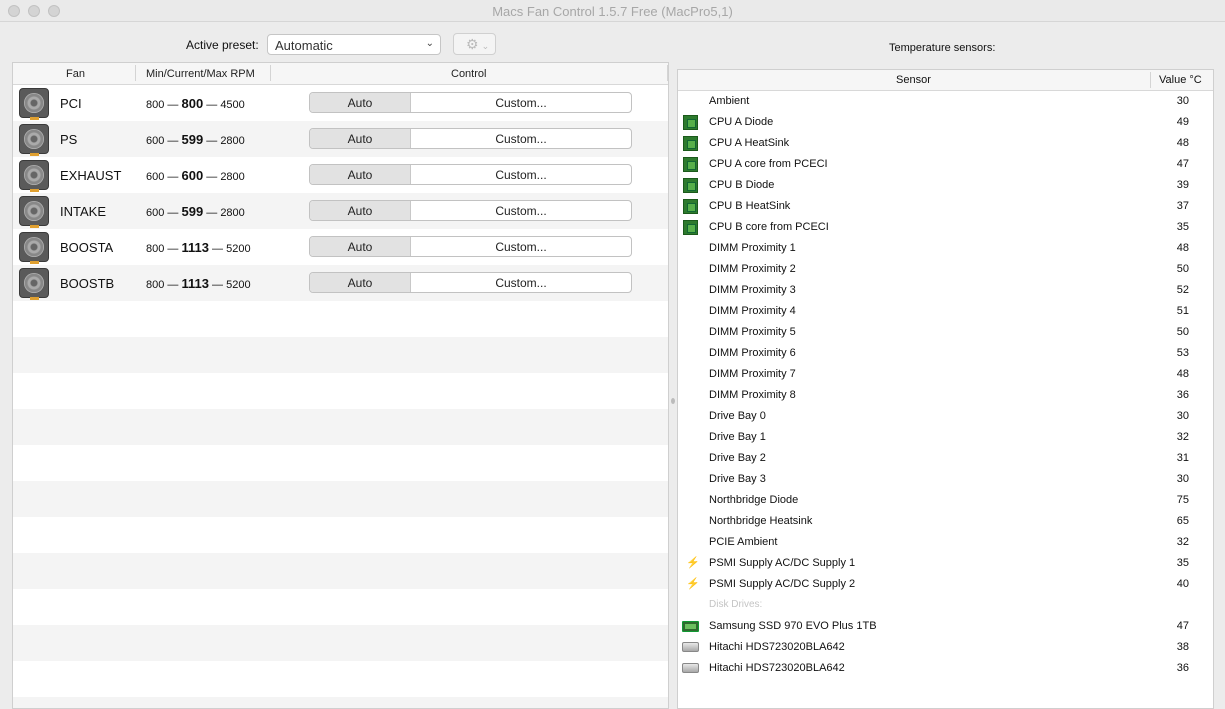  I want to click on temperature-sensors-label: Temperature sensors:, so click(942, 48).